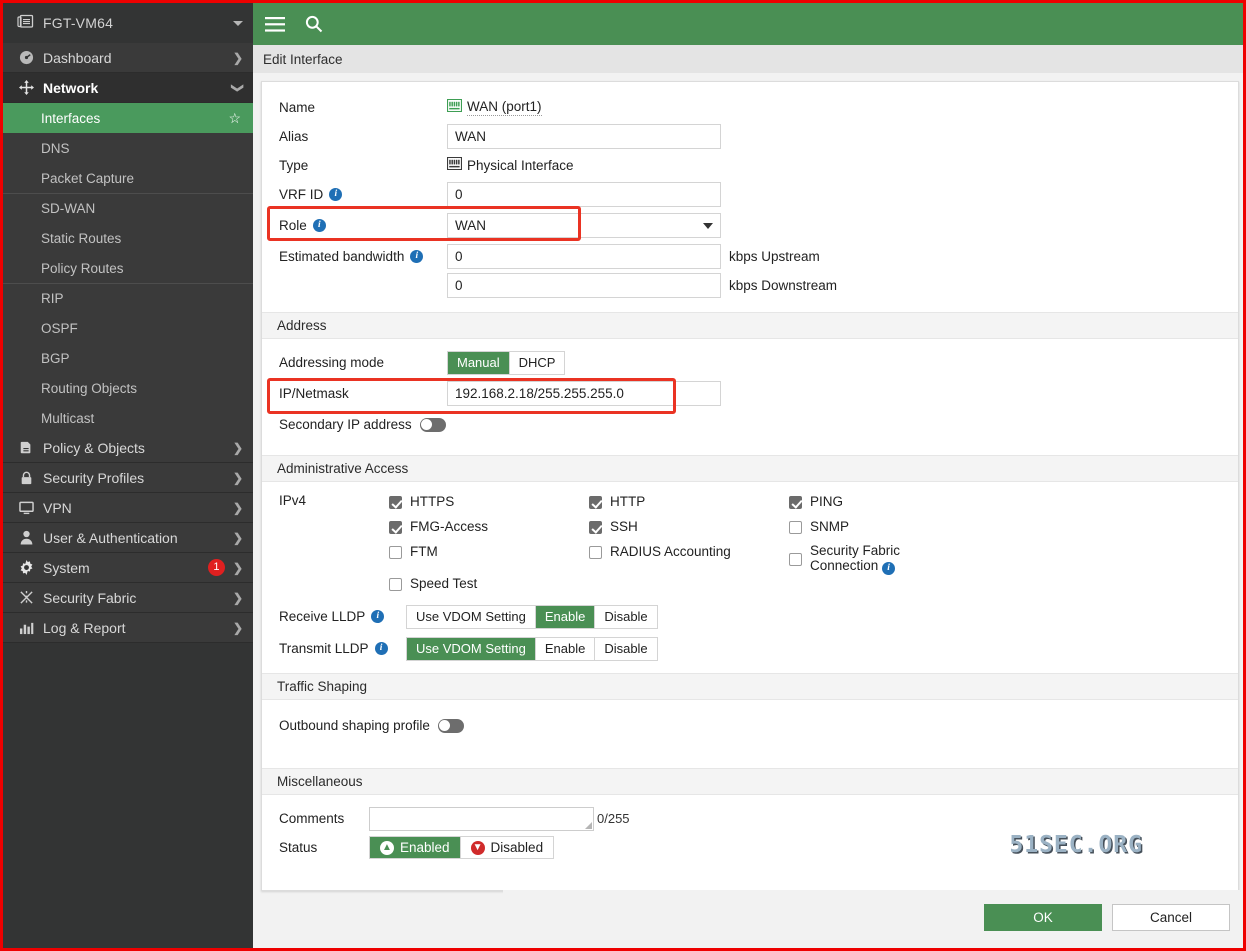 This screenshot has width=1246, height=951. What do you see at coordinates (537, 362) in the screenshot?
I see `mode-option-dhcp: DHCP` at bounding box center [537, 362].